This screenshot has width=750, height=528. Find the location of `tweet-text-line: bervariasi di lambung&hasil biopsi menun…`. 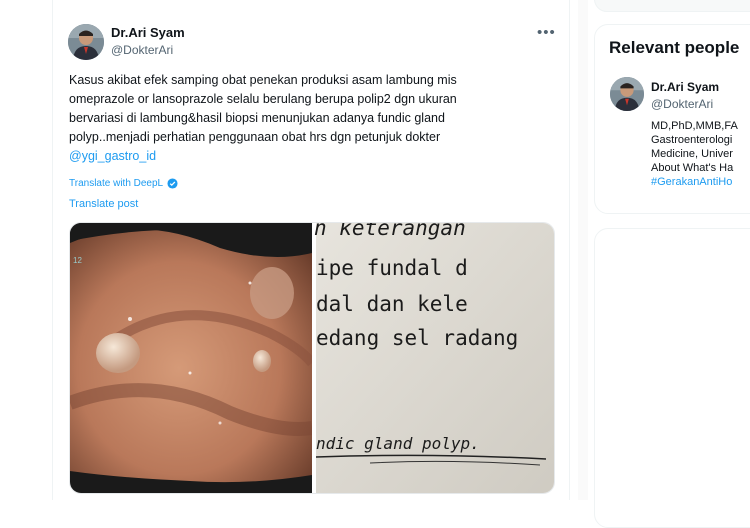

tweet-text-line: bervariasi di lambung&hasil biopsi menun… is located at coordinates (257, 118).